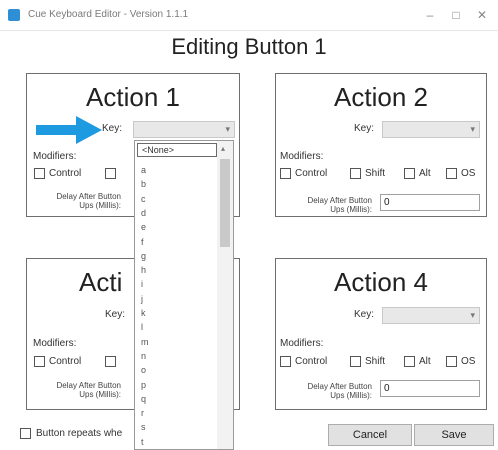 This screenshot has width=498, height=450. I want to click on action-4-os-checkbox, so click(451, 361).